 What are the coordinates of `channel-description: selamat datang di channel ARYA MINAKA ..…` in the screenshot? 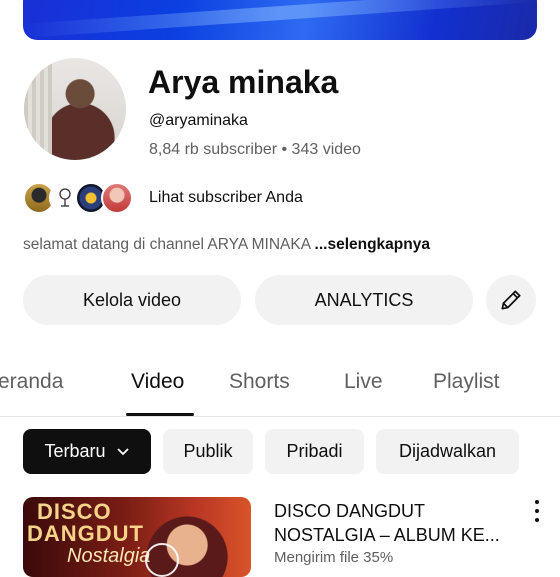 It's located at (226, 245).